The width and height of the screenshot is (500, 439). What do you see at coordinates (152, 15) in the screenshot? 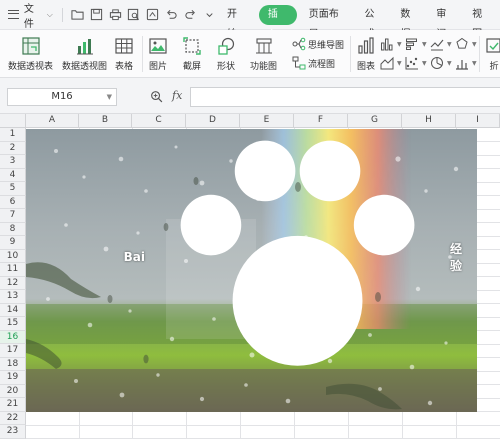
I see `export-pdf-icon` at bounding box center [152, 15].